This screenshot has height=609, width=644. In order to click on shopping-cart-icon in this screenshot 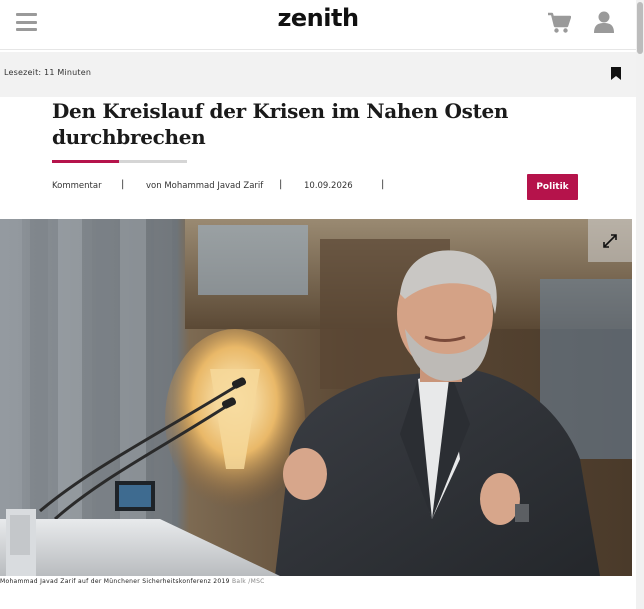, I will do `click(559, 23)`.